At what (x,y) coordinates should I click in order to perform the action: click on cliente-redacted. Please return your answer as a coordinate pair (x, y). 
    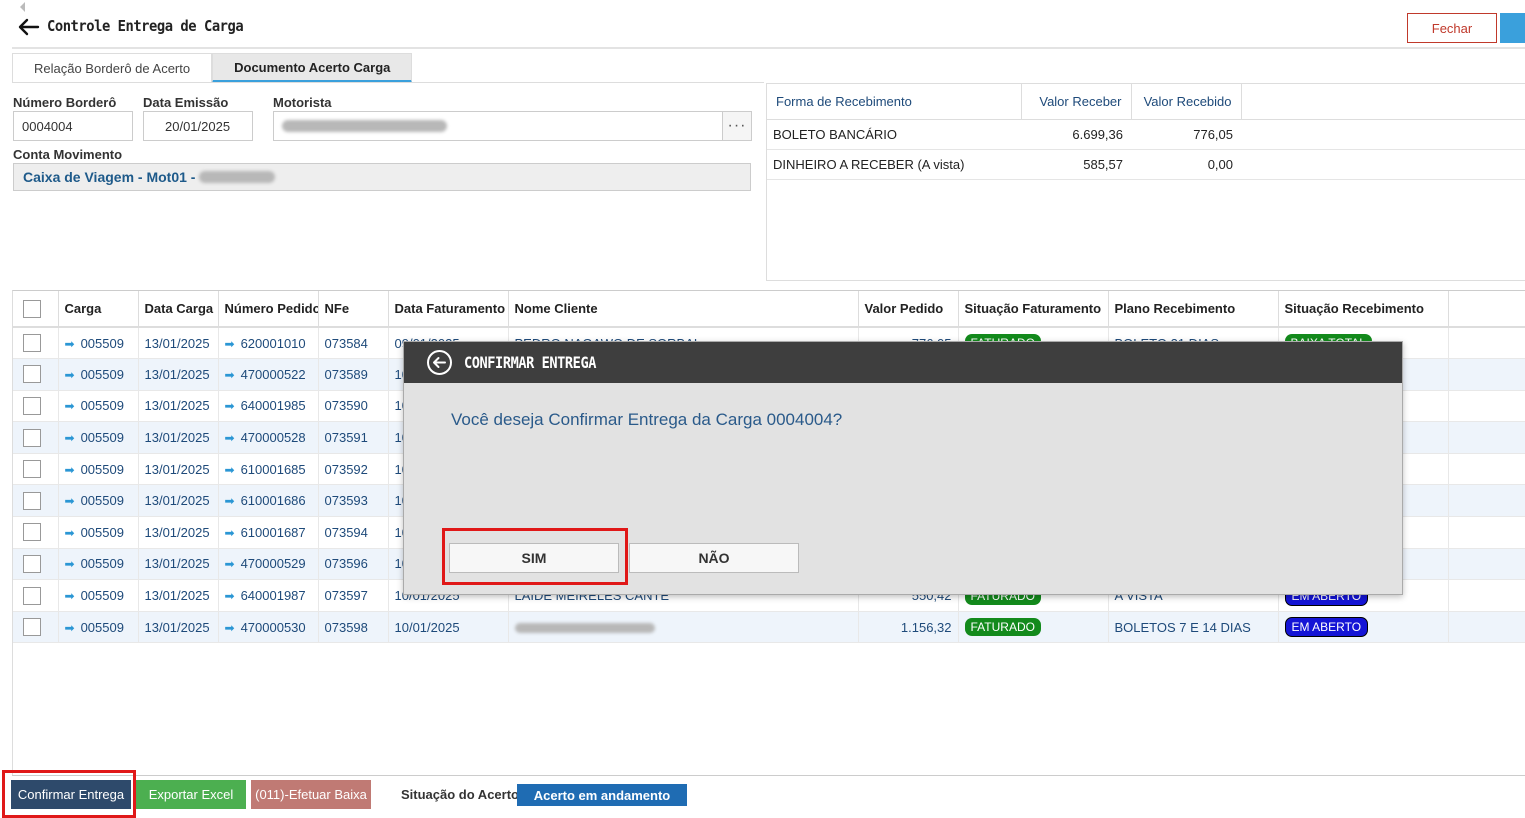
    Looking at the image, I should click on (584, 628).